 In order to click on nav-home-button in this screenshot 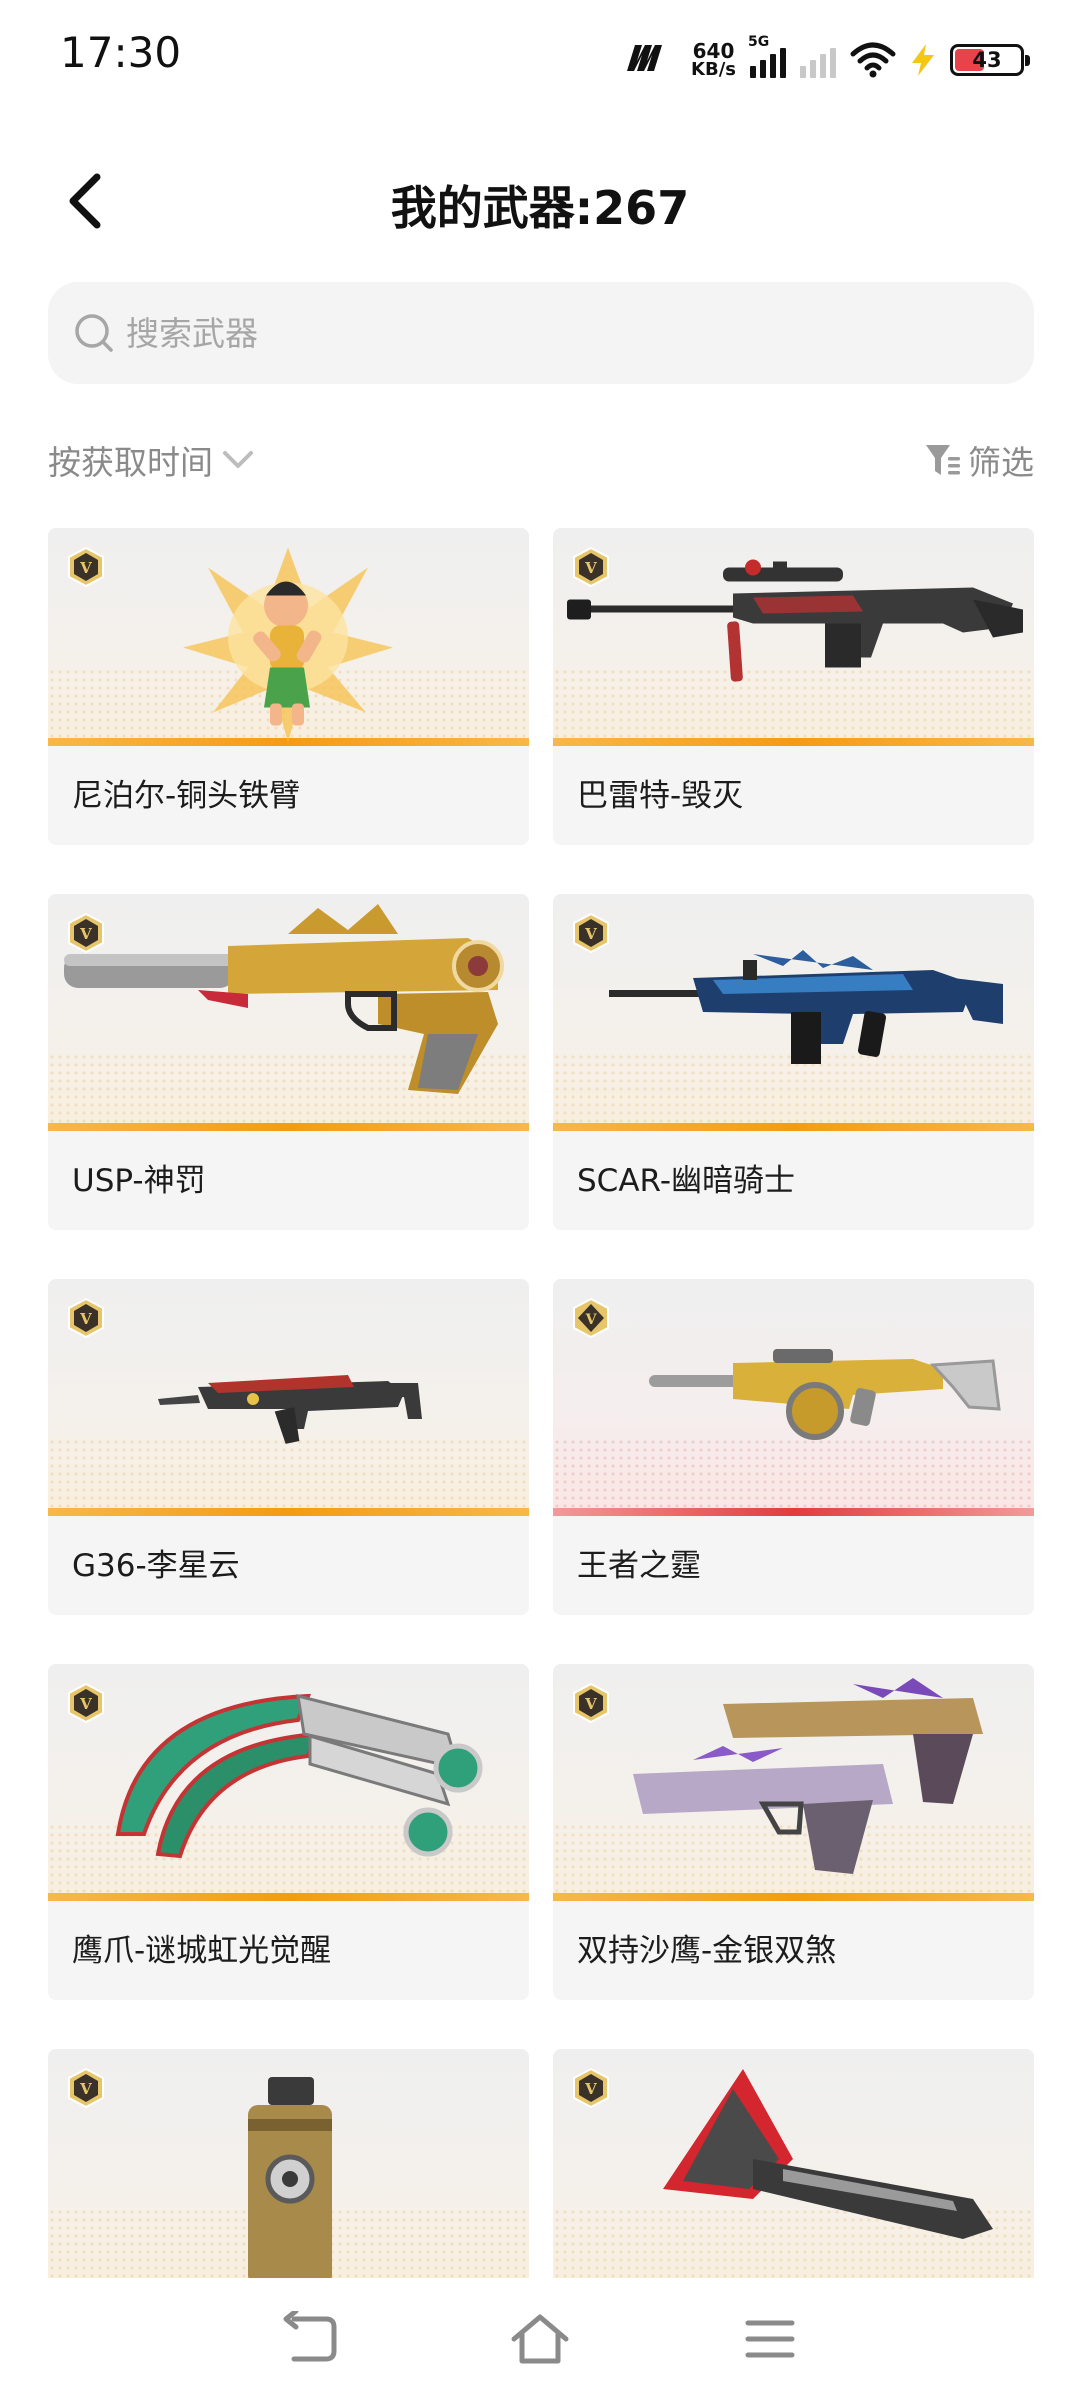, I will do `click(540, 2339)`.